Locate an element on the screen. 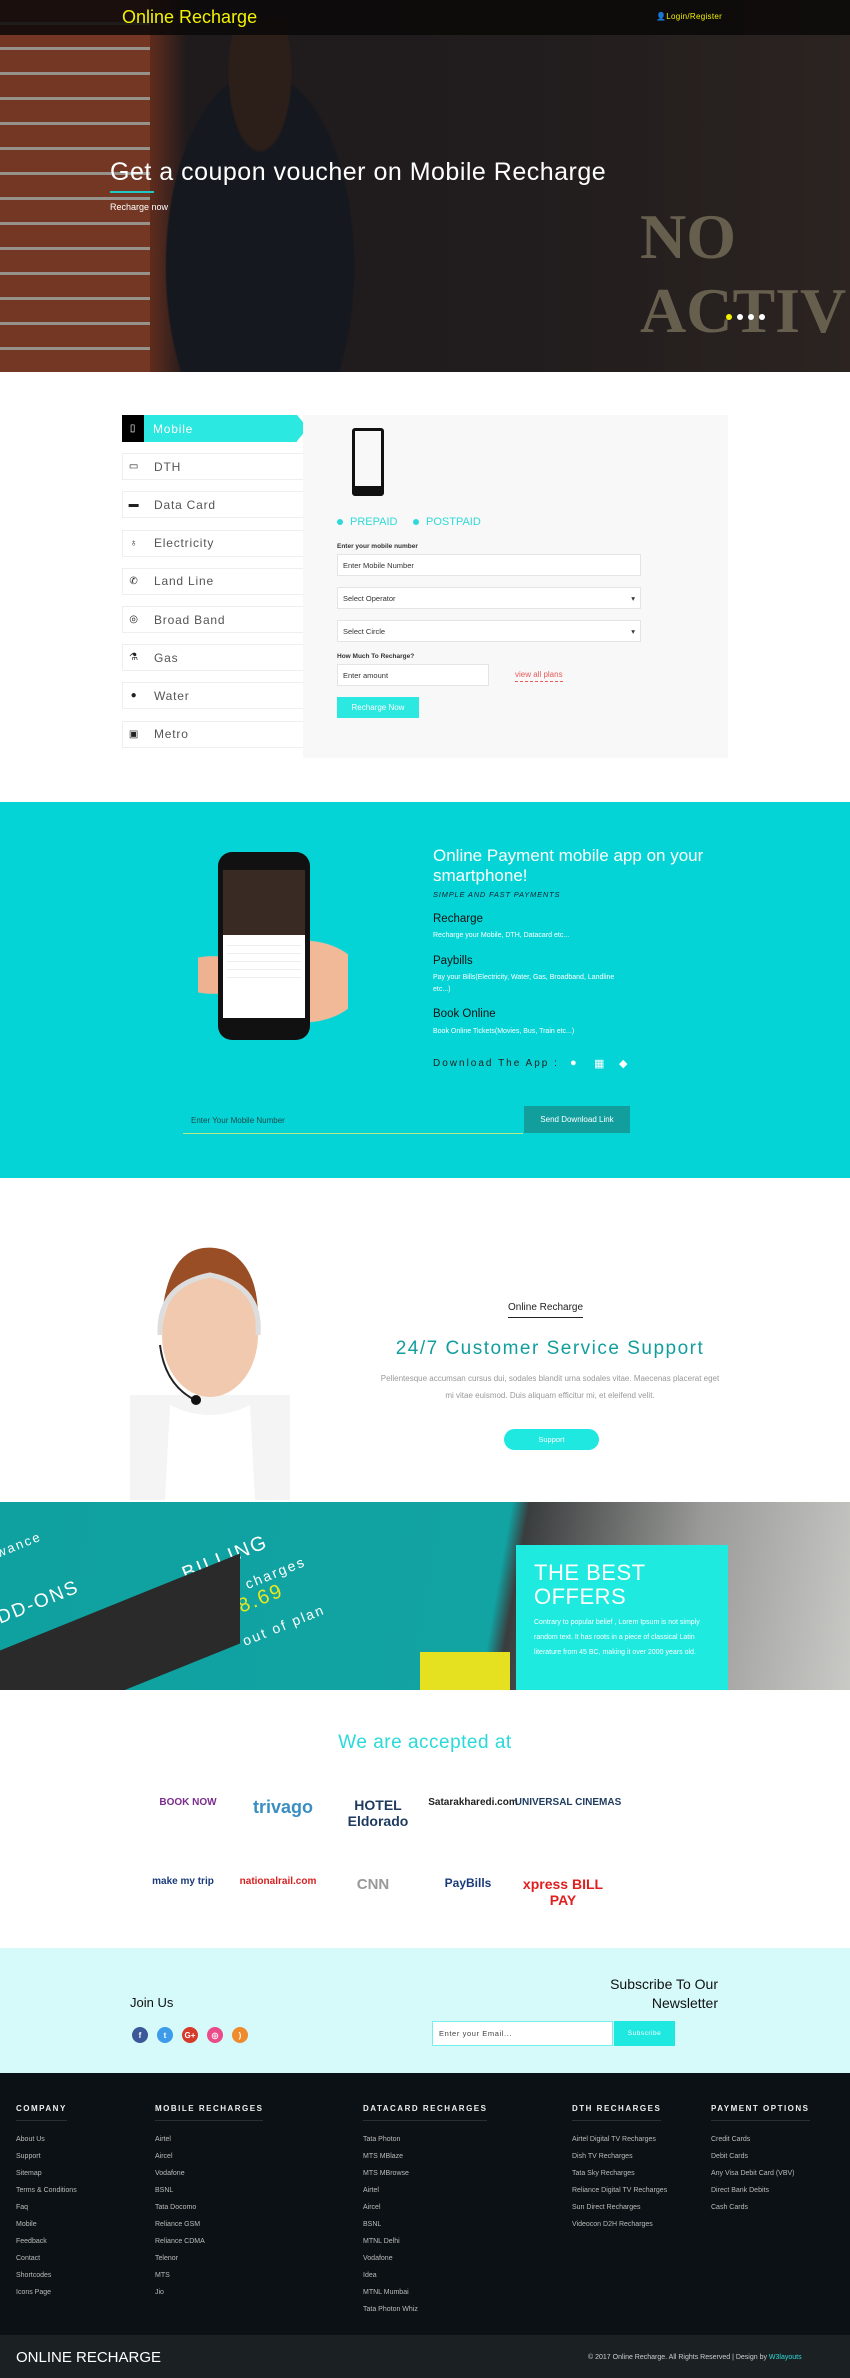 This screenshot has height=2378, width=850. twitter-icon: t is located at coordinates (165, 2035).